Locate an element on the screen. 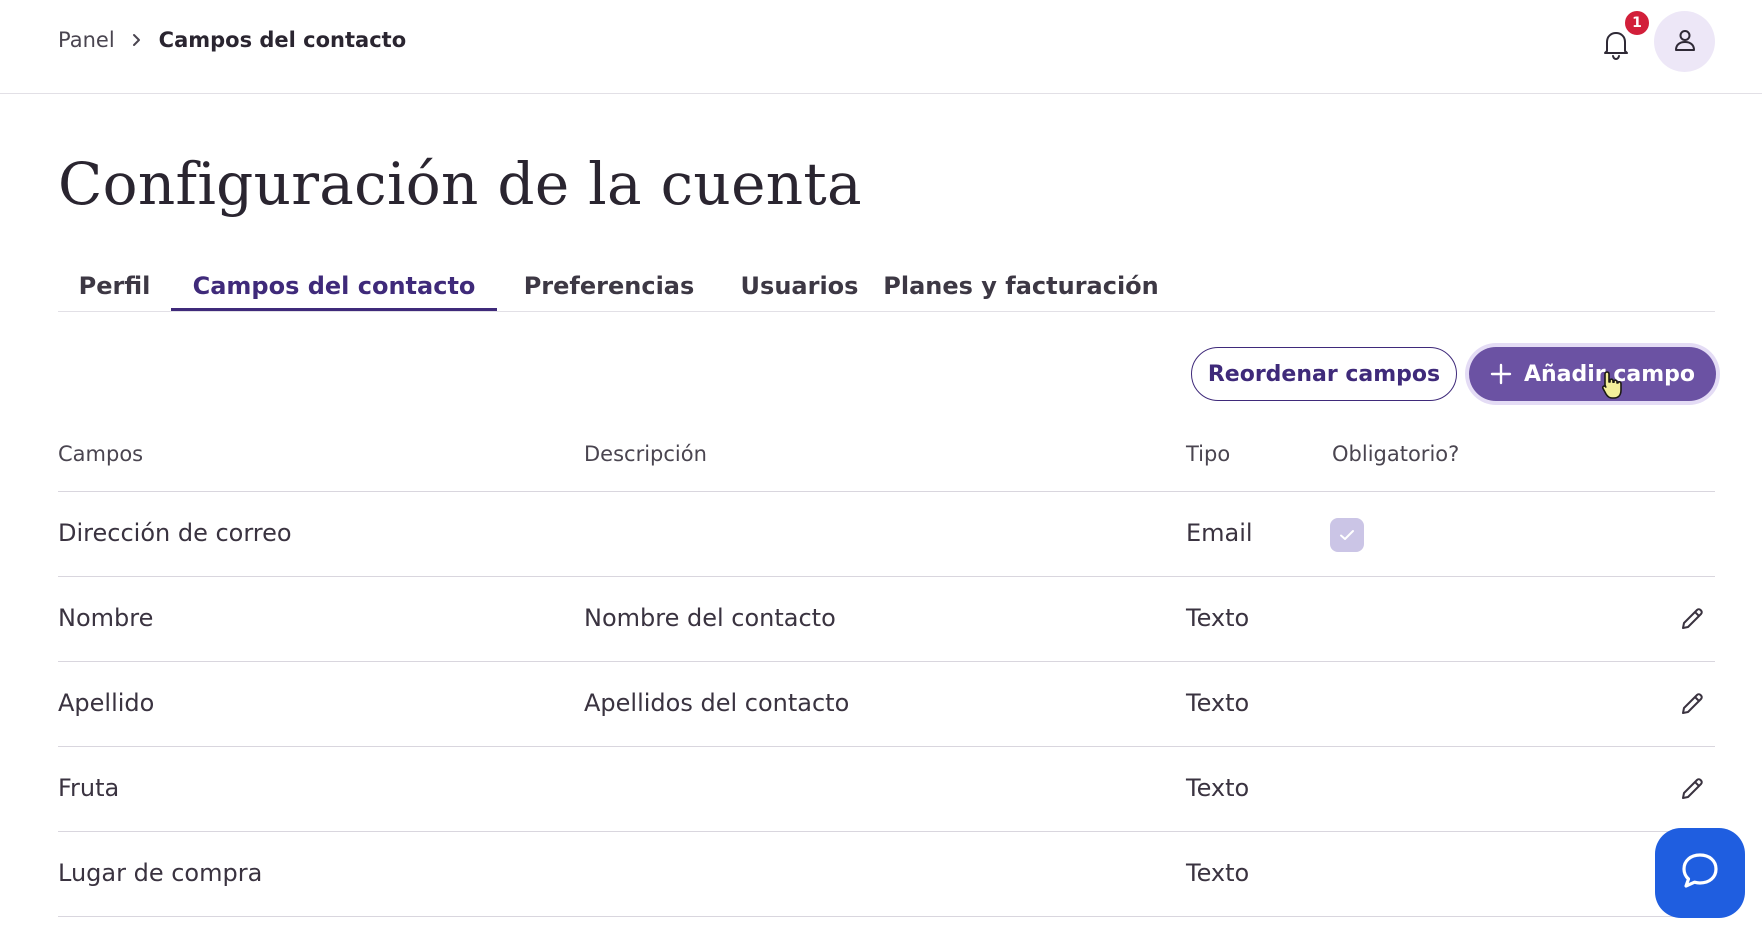 This screenshot has height=932, width=1762. plus-icon is located at coordinates (1501, 374).